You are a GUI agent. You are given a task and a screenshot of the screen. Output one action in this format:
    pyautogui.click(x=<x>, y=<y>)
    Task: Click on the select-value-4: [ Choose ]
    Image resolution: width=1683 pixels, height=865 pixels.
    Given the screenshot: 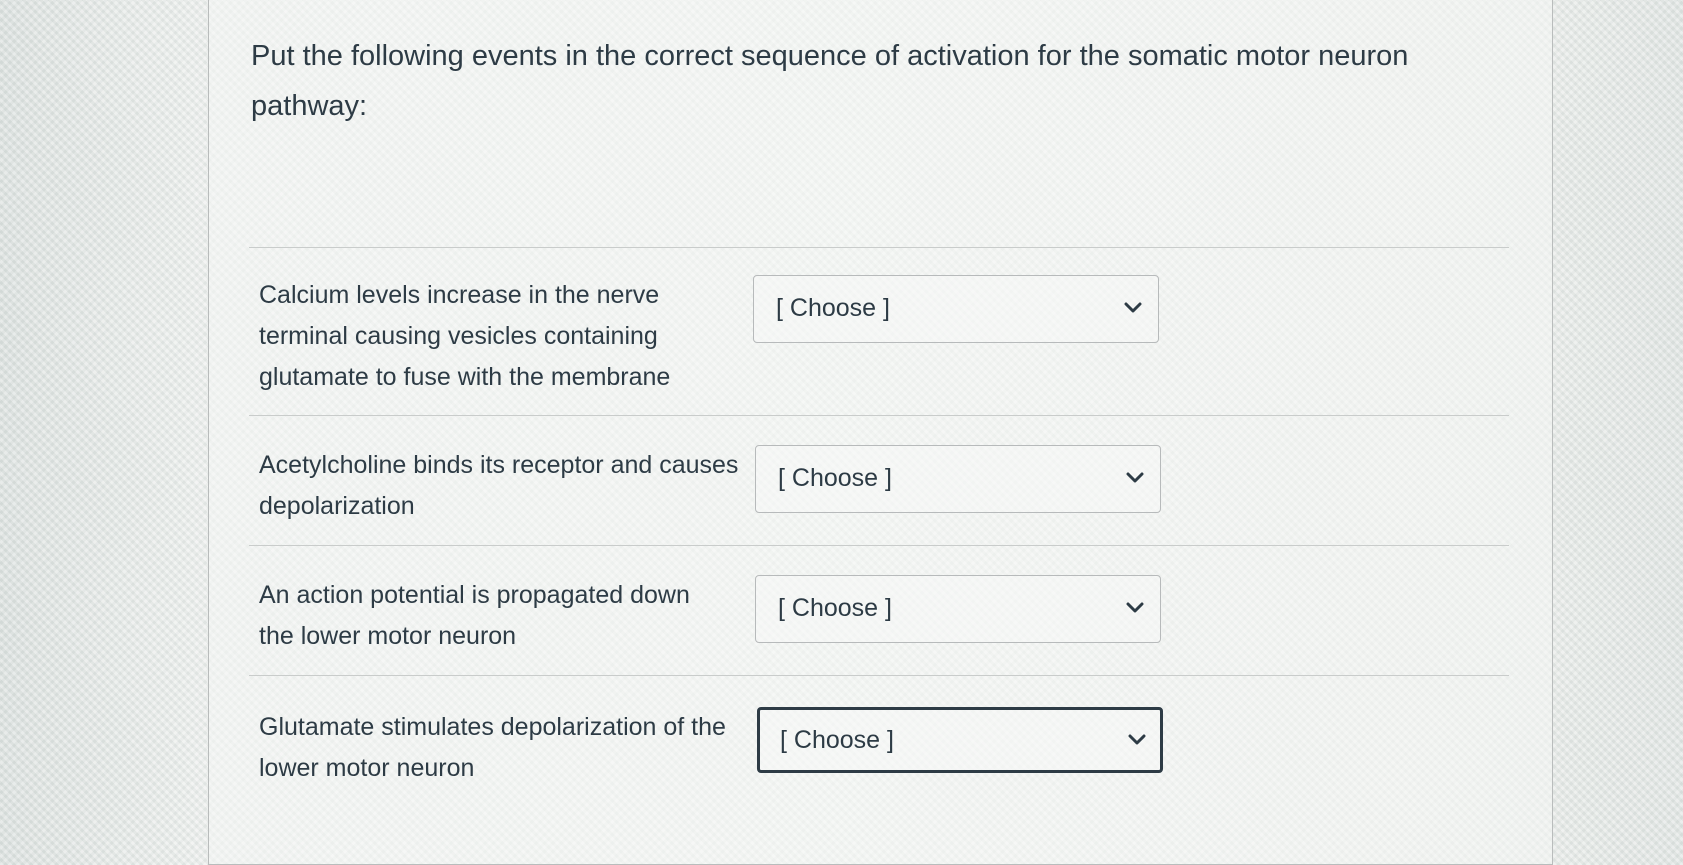 What is the action you would take?
    pyautogui.click(x=837, y=740)
    